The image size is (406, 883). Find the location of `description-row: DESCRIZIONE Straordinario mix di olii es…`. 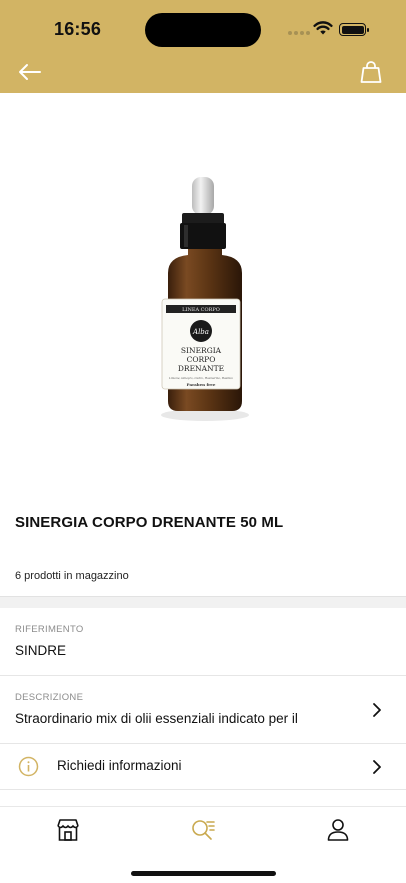

description-row: DESCRIZIONE Straordinario mix di olii es… is located at coordinates (203, 710).